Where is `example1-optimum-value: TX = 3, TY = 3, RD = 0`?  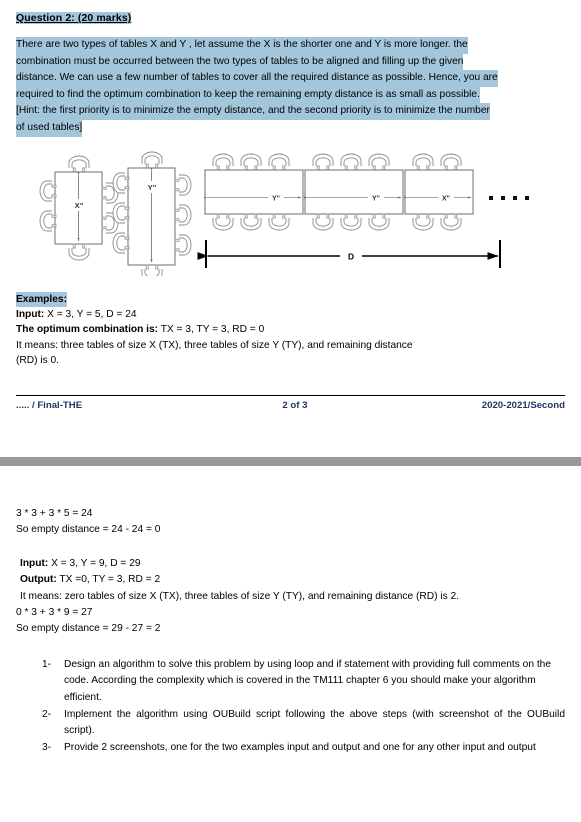
example1-optimum-value: TX = 3, TY = 3, RD = 0 is located at coordinates (211, 330).